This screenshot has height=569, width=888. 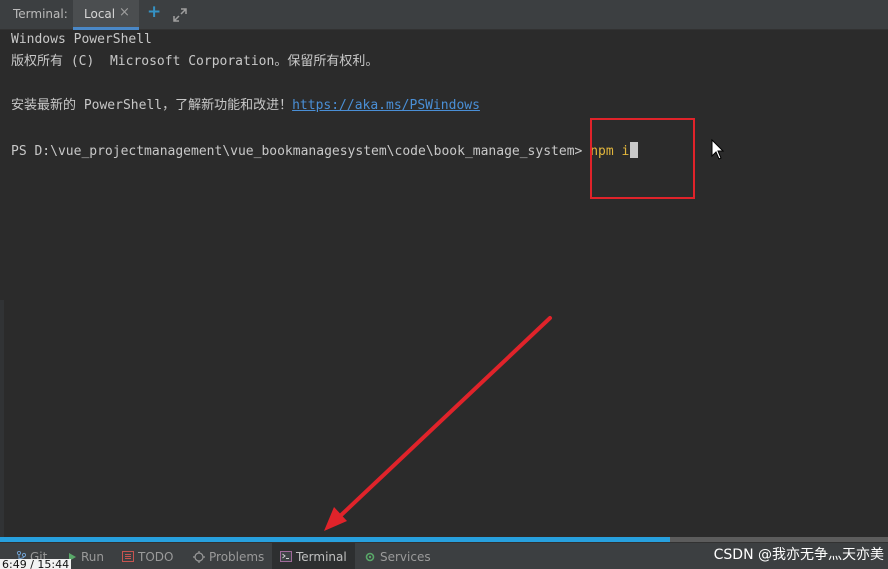 I want to click on terminal-line: Windows PowerShell, so click(x=81, y=39).